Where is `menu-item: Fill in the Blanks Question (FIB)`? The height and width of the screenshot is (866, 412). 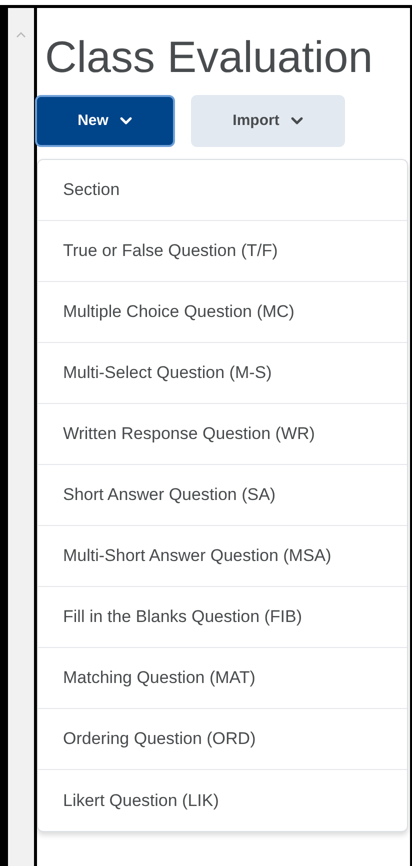 menu-item: Fill in the Blanks Question (FIB) is located at coordinates (222, 617).